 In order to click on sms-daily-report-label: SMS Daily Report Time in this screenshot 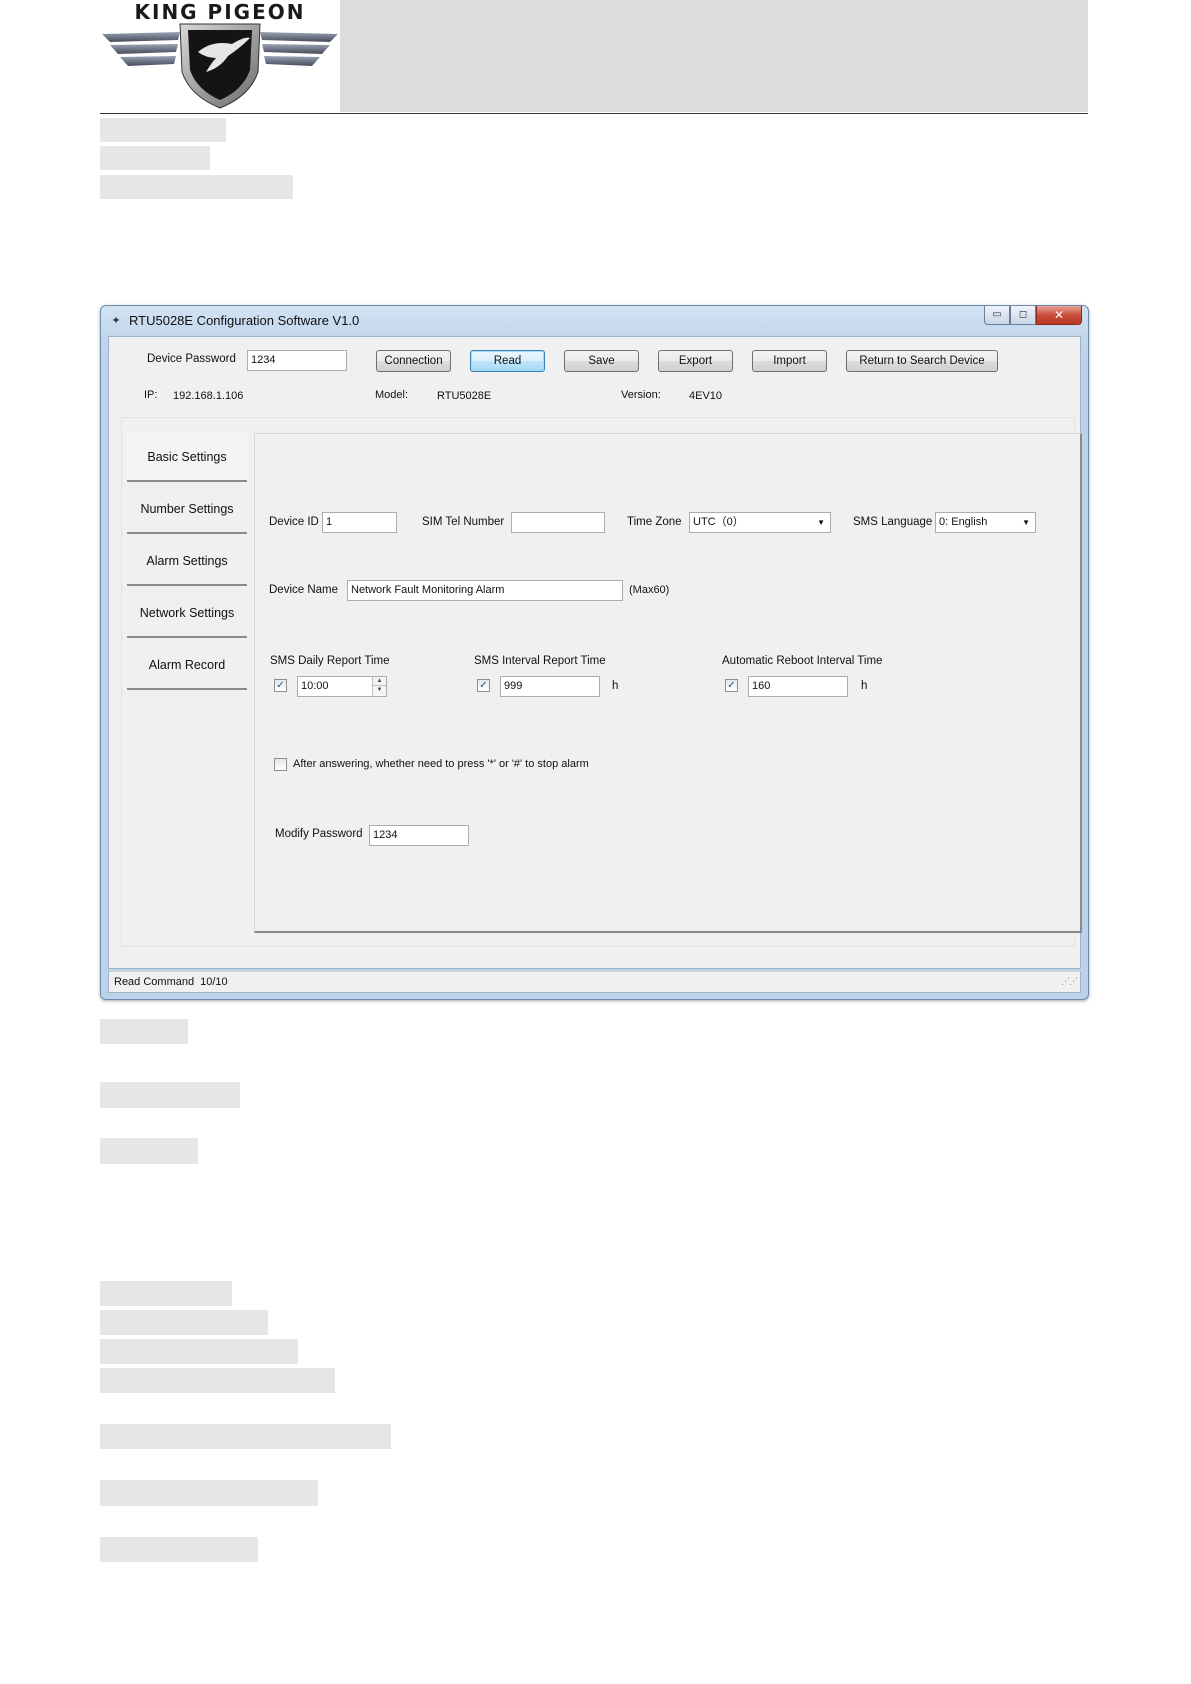, I will do `click(330, 661)`.